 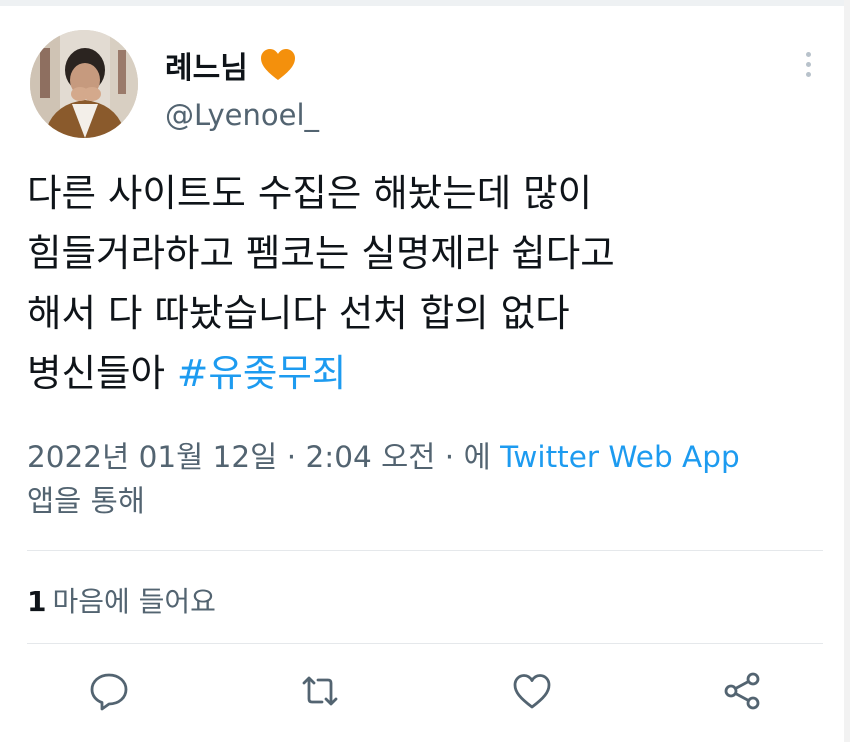 What do you see at coordinates (320, 691) in the screenshot?
I see `retweet-icon` at bounding box center [320, 691].